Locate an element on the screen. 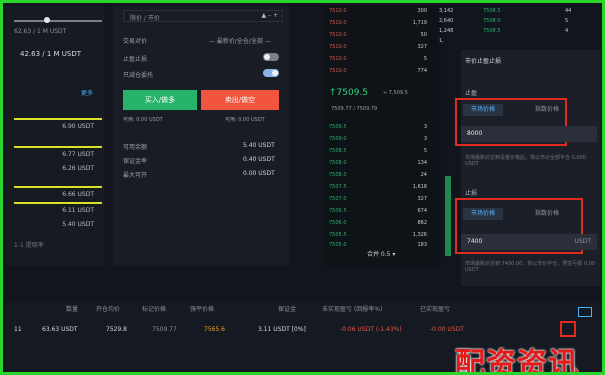 The width and height of the screenshot is (605, 375). ask-row: 7510.0 5 is located at coordinates (378, 60).